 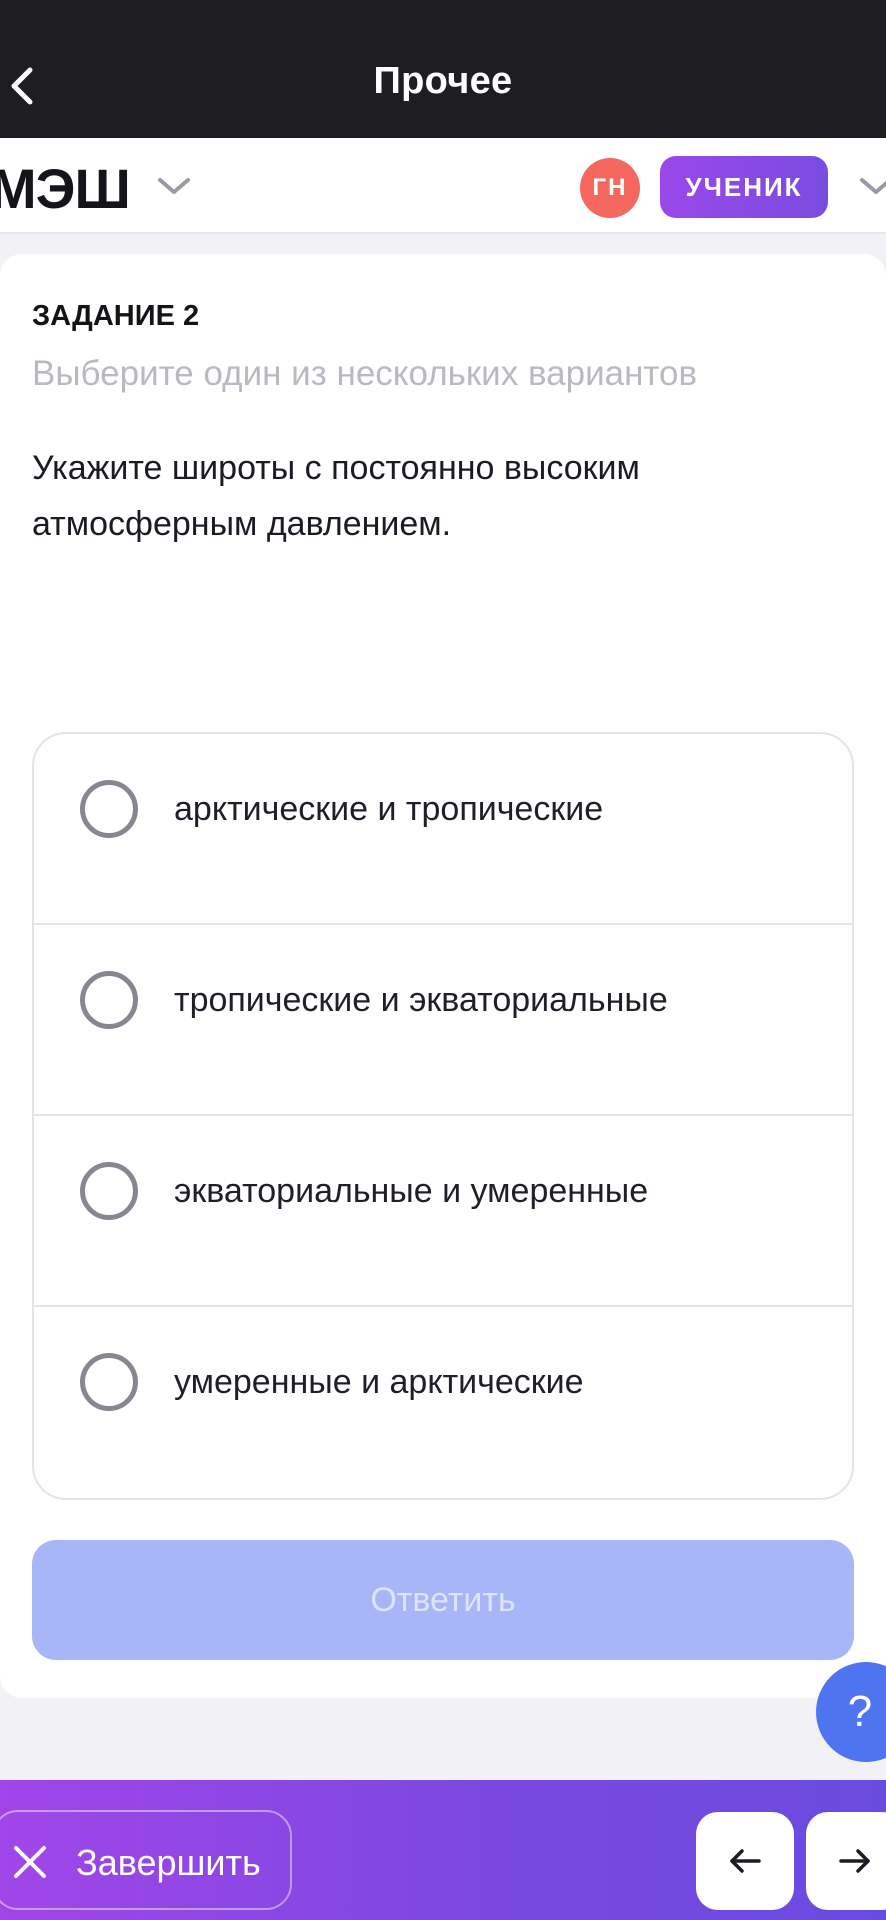 What do you see at coordinates (610, 188) in the screenshot?
I see `avatar: ГН` at bounding box center [610, 188].